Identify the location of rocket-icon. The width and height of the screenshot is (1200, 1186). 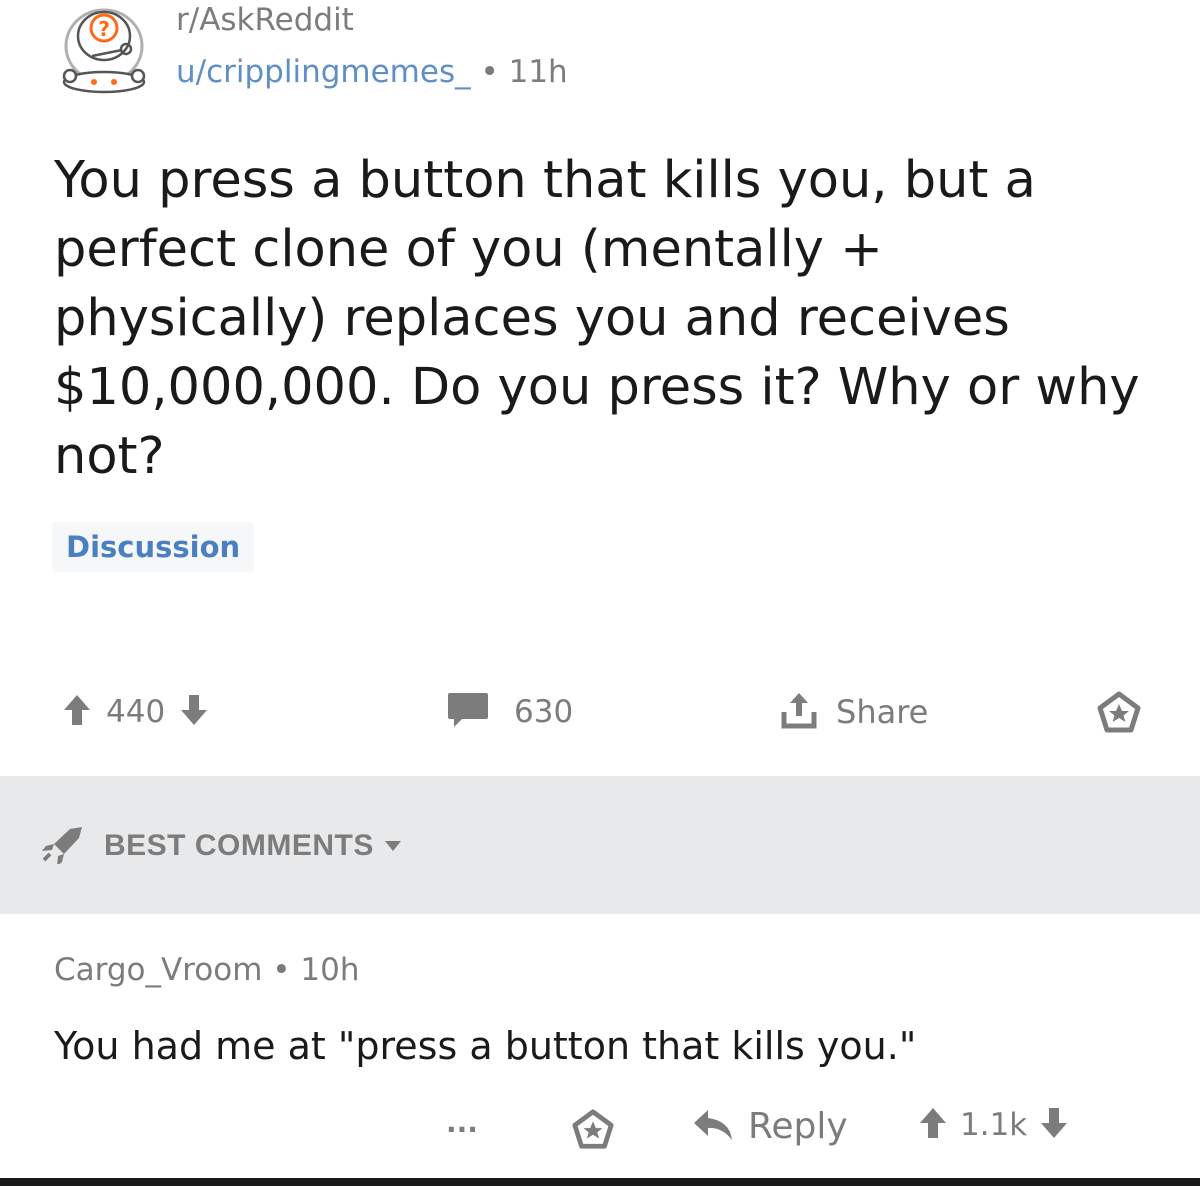
(63, 846).